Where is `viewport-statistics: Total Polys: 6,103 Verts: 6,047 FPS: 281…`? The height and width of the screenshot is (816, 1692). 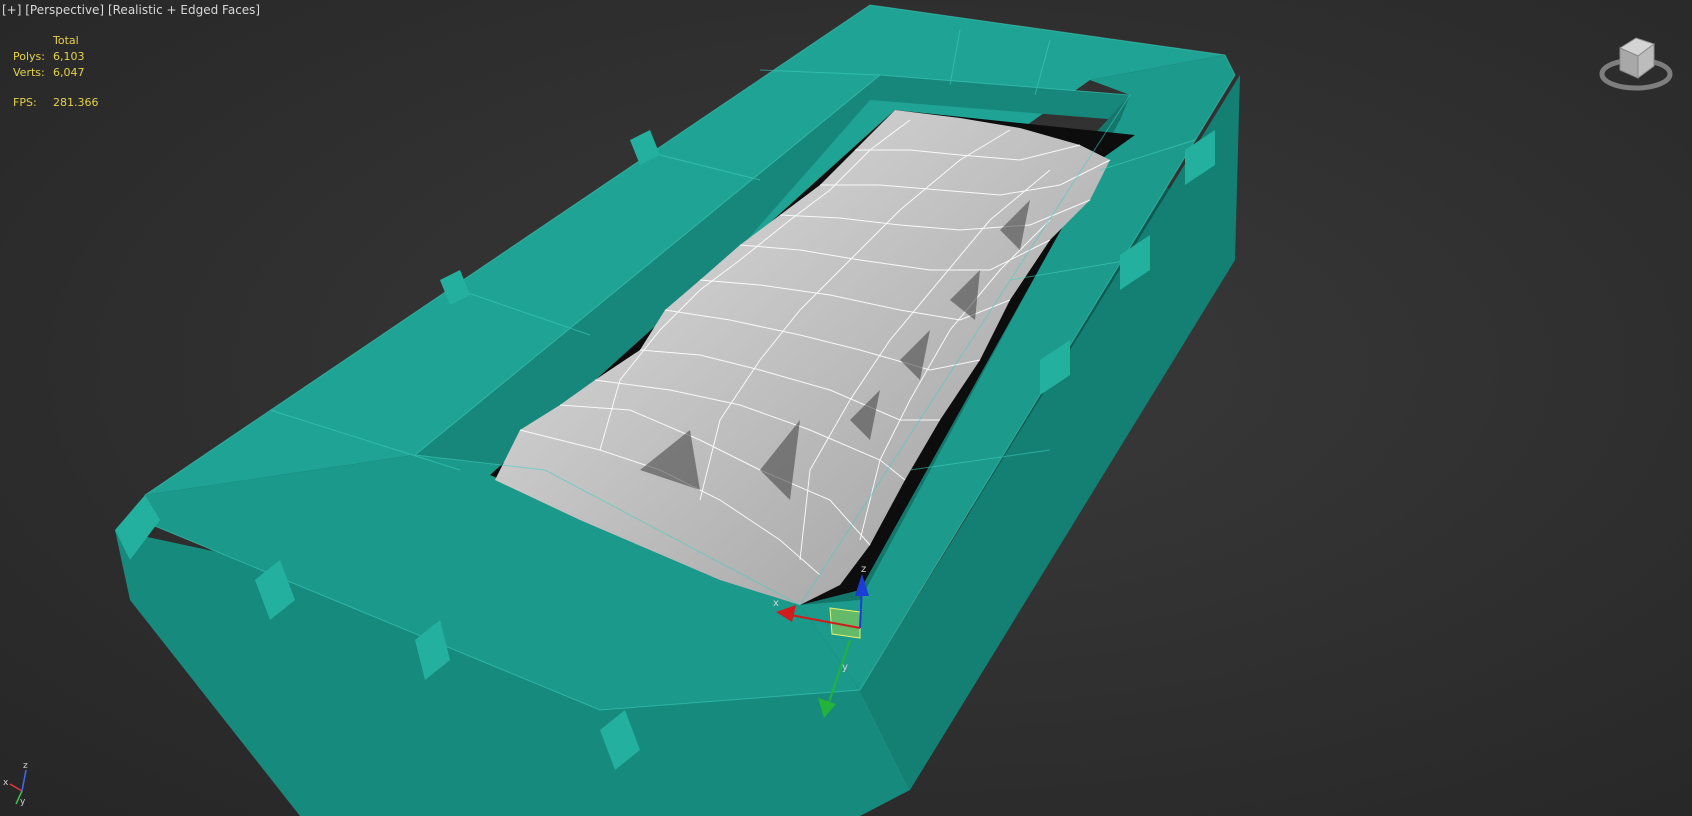
viewport-statistics: Total Polys: 6,103 Verts: 6,047 FPS: 281… is located at coordinates (63, 72).